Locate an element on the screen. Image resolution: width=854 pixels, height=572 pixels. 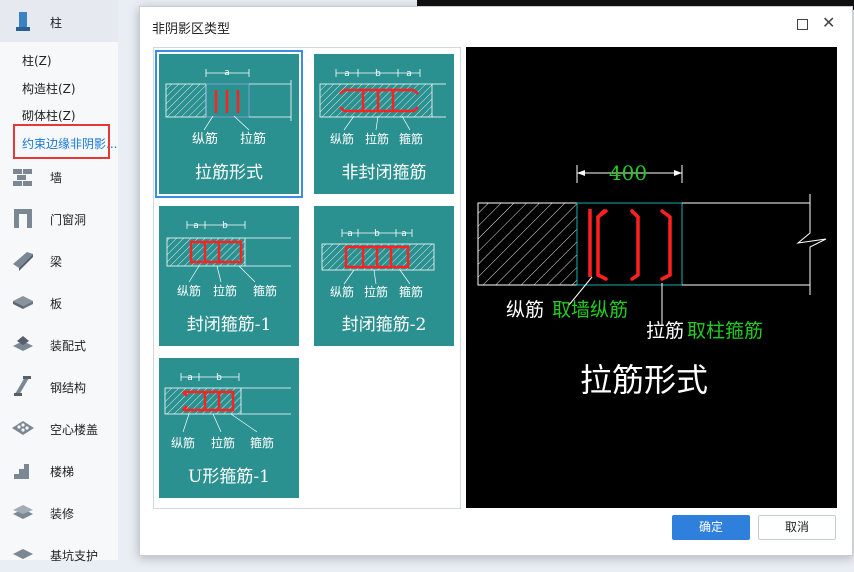
maximize-icon is located at coordinates (802, 24).